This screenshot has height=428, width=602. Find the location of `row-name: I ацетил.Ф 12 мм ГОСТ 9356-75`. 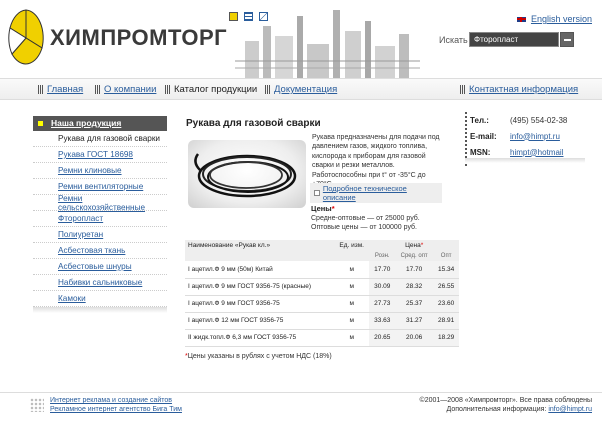

row-name: I ацетил.Ф 12 мм ГОСТ 9356-75 is located at coordinates (259, 321).